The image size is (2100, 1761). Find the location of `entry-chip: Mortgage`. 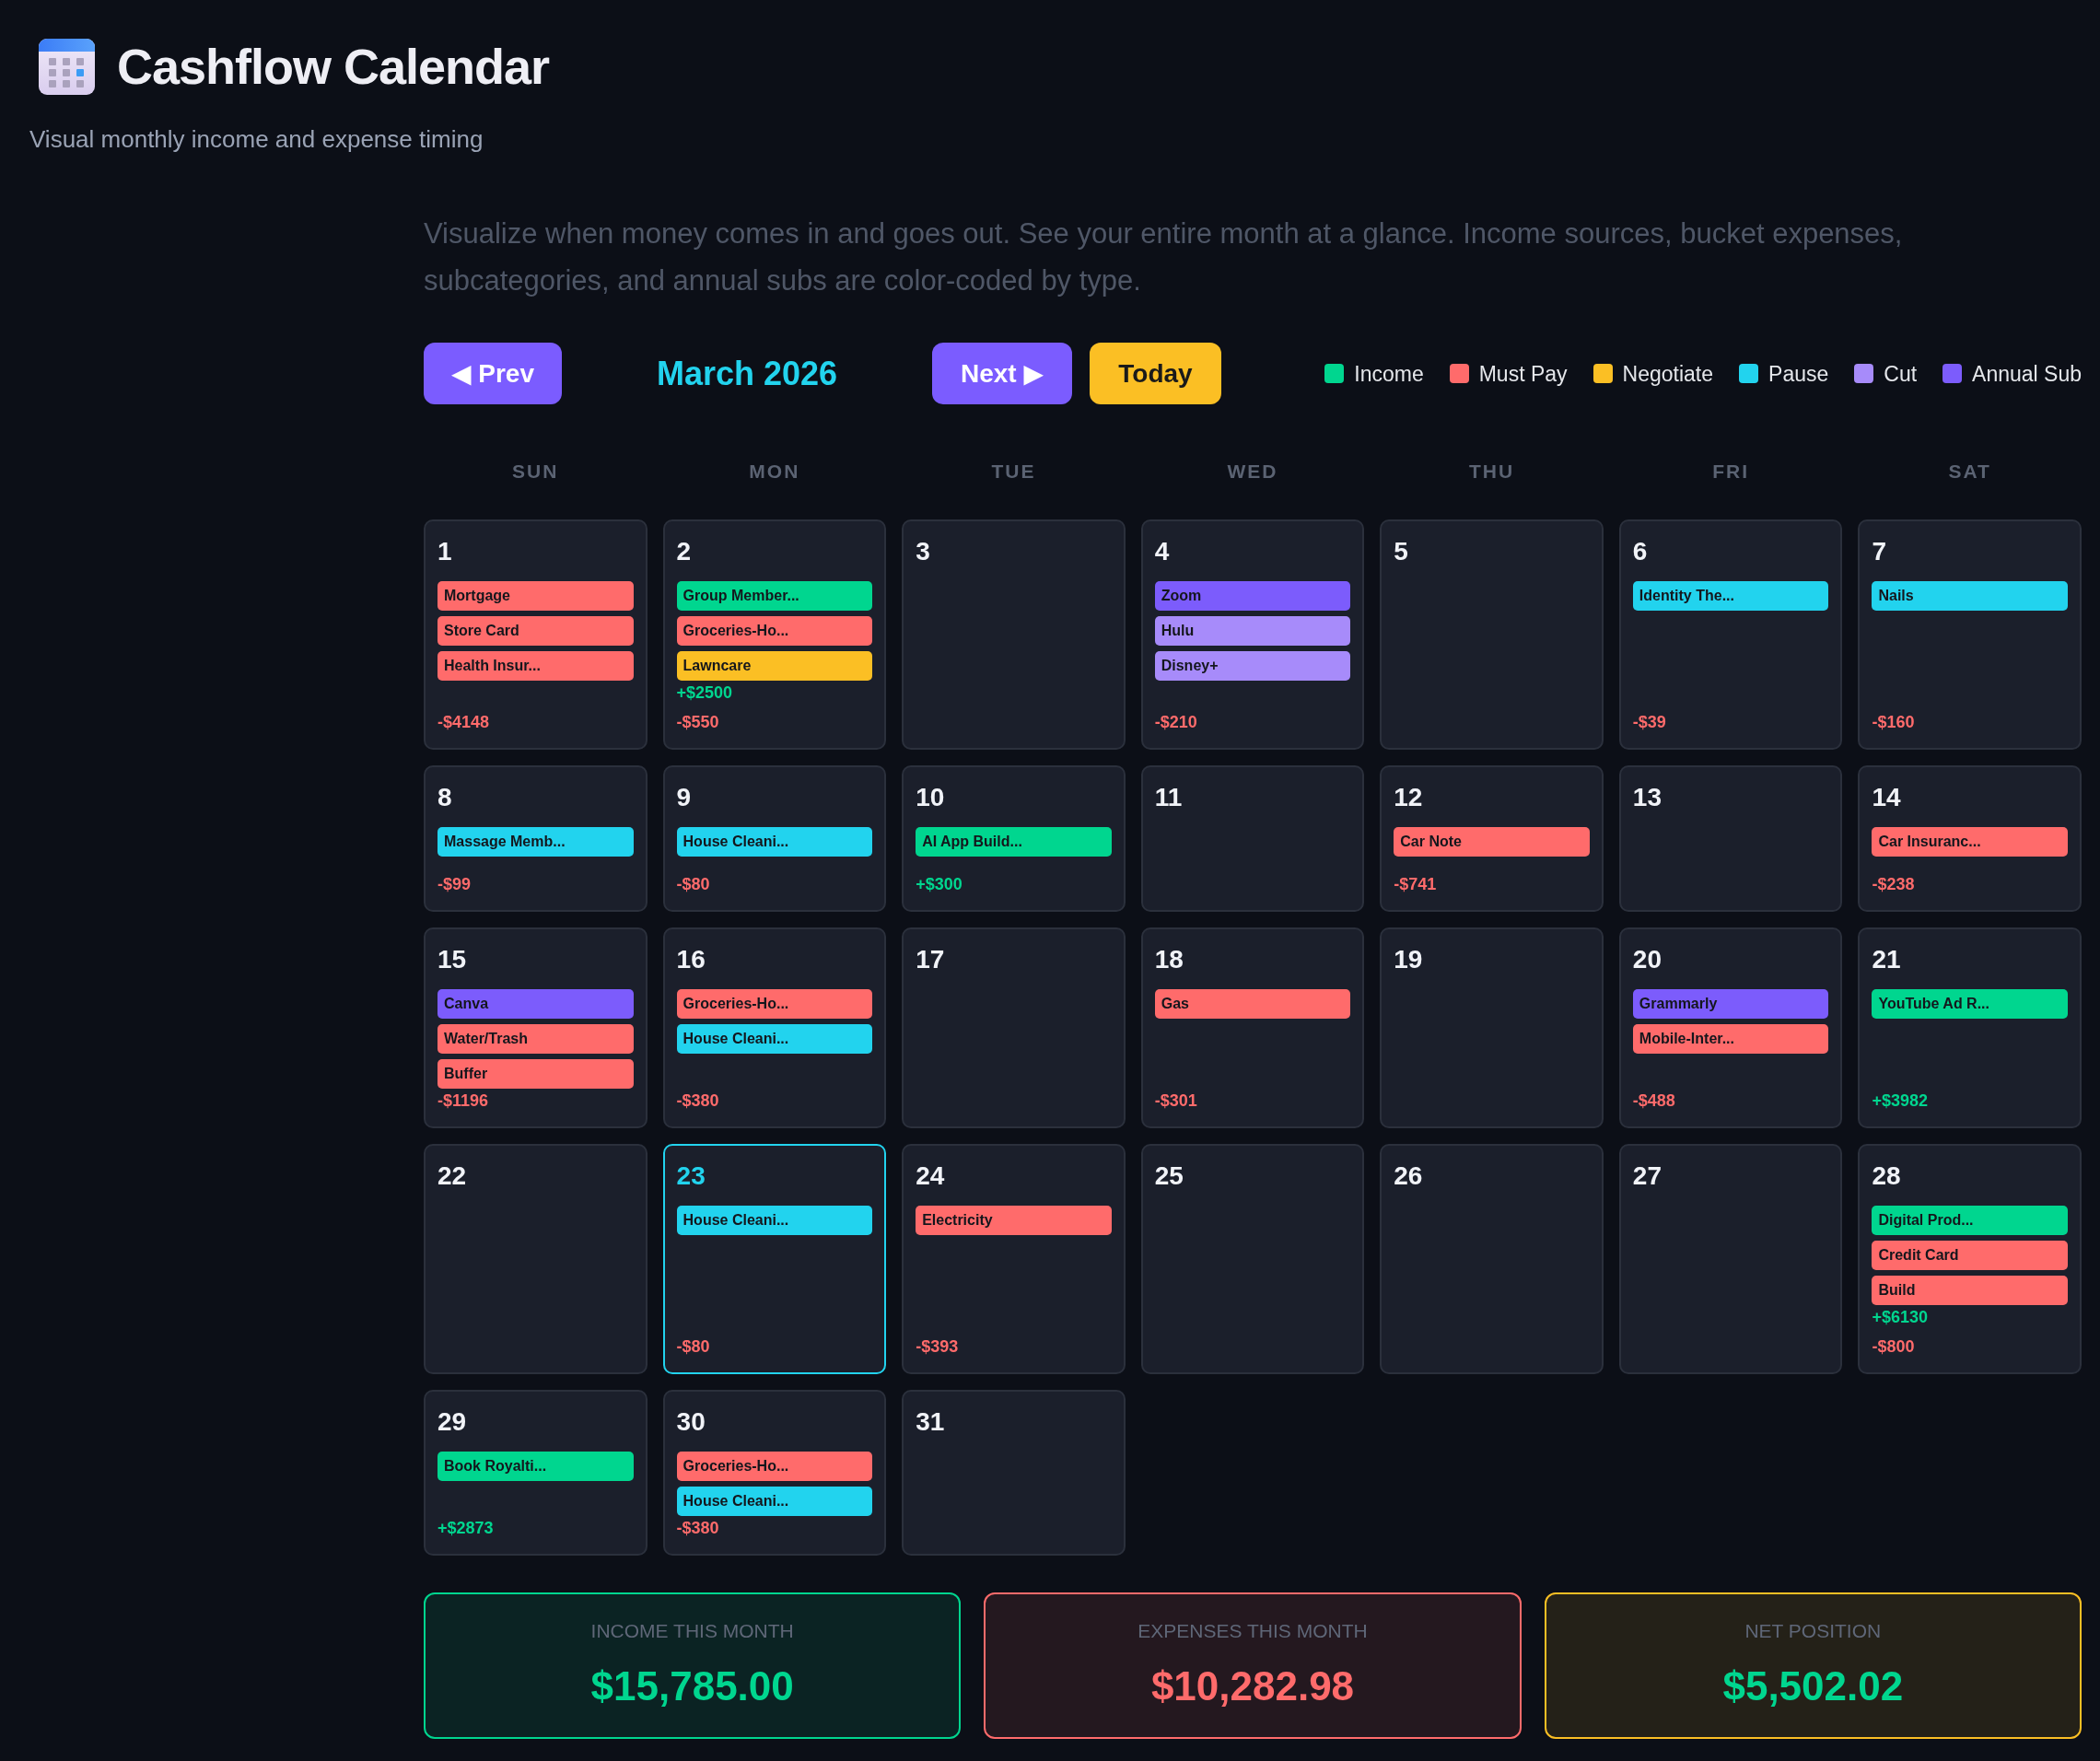

entry-chip: Mortgage is located at coordinates (536, 596).